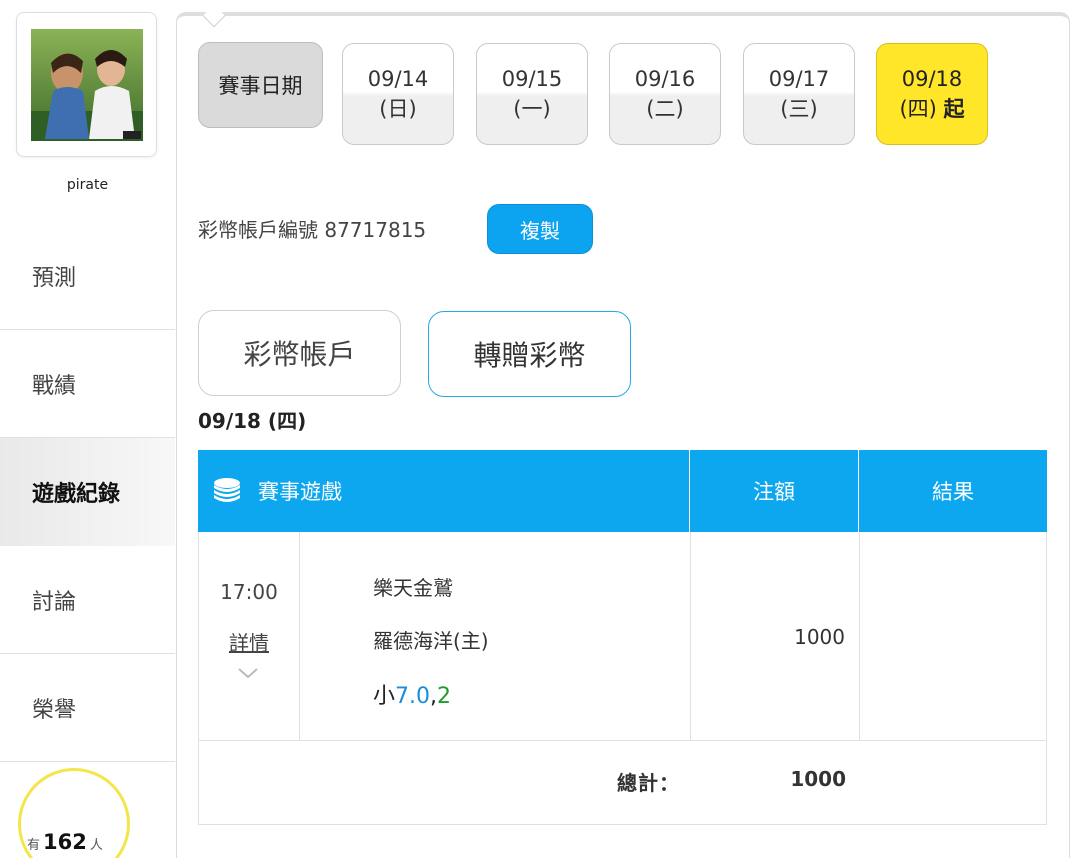 This screenshot has height=858, width=1080. I want to click on online-count: 162, so click(65, 842).